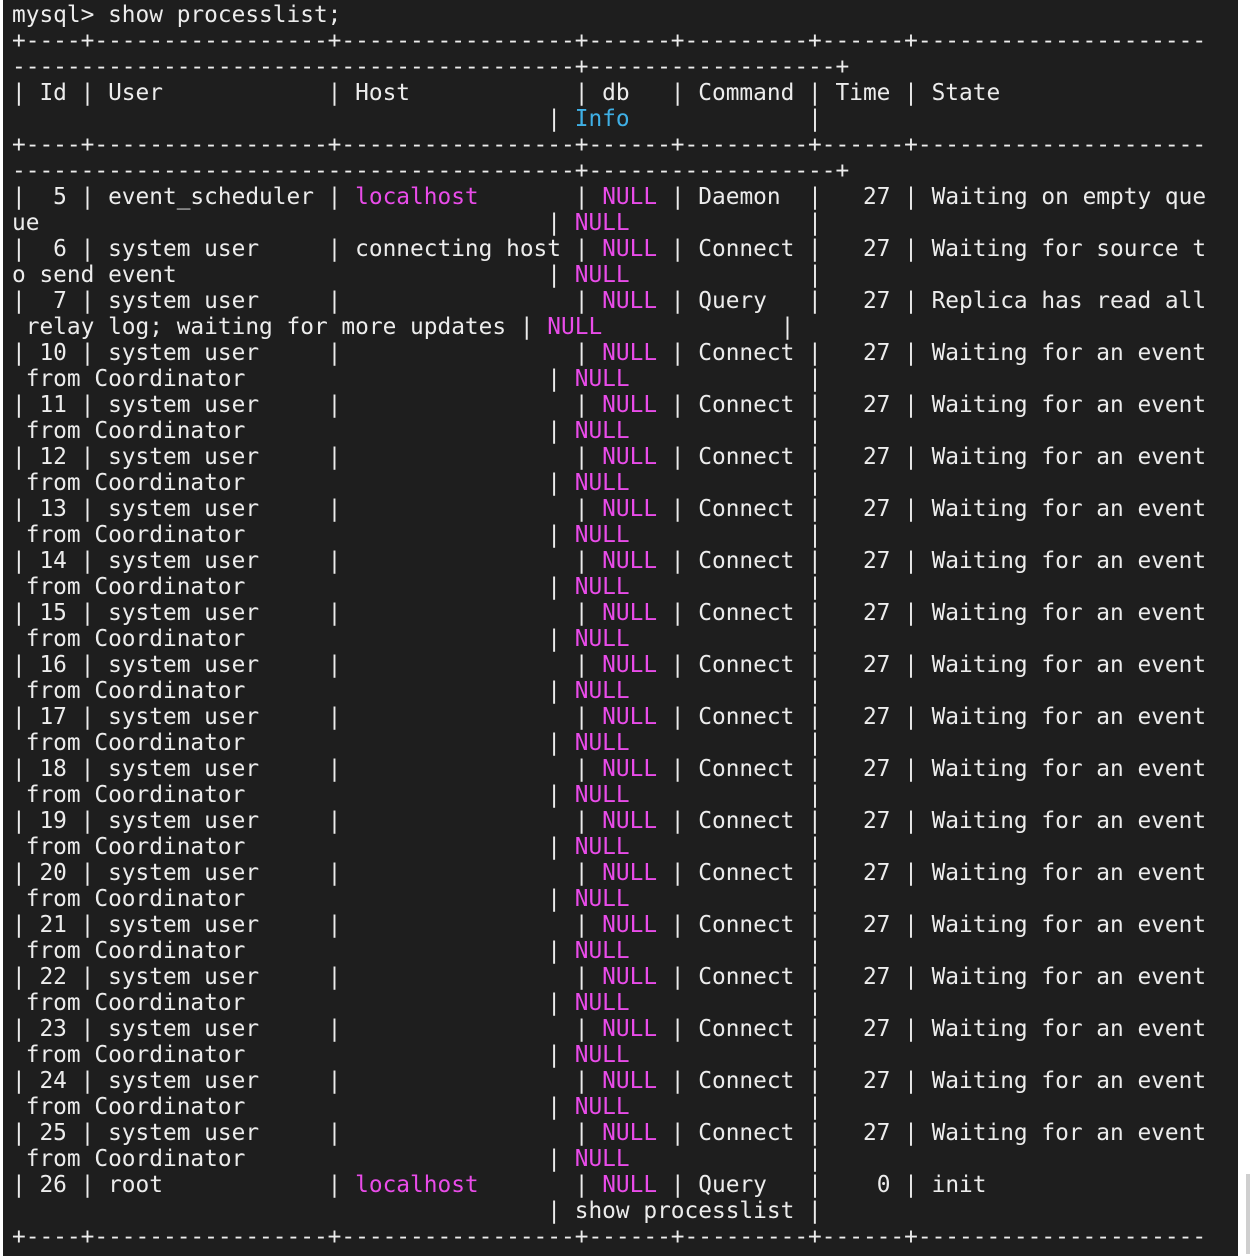 Image resolution: width=1258 pixels, height=1256 pixels. What do you see at coordinates (1248, 1214) in the screenshot?
I see `scrollbar-thumb` at bounding box center [1248, 1214].